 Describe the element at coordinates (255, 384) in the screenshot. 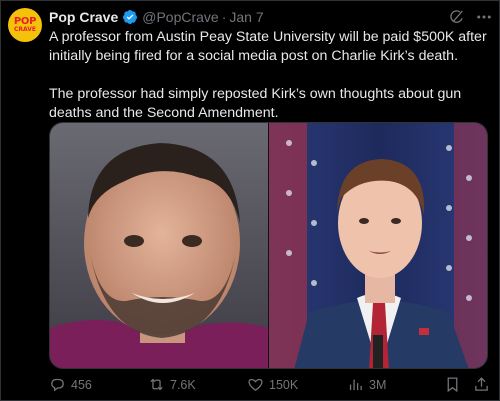

I see `heart-icon` at that location.